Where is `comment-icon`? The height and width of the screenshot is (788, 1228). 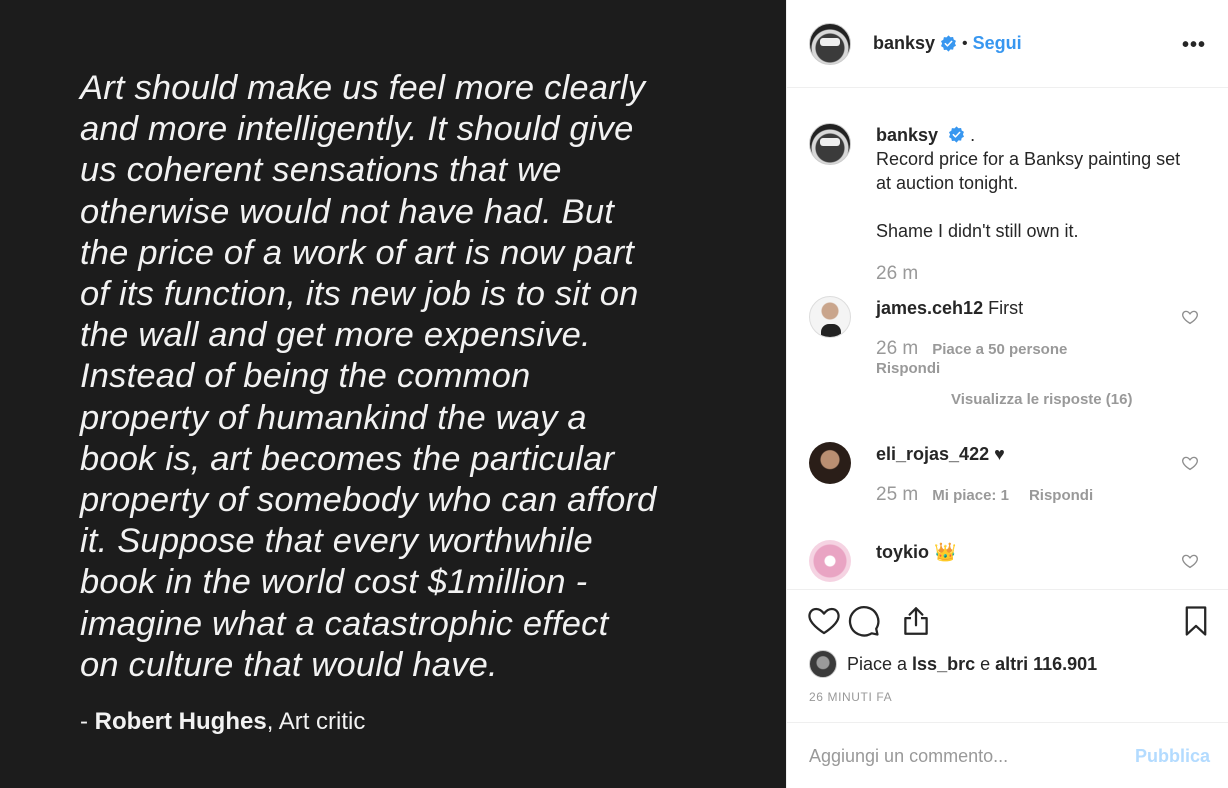 comment-icon is located at coordinates (864, 621).